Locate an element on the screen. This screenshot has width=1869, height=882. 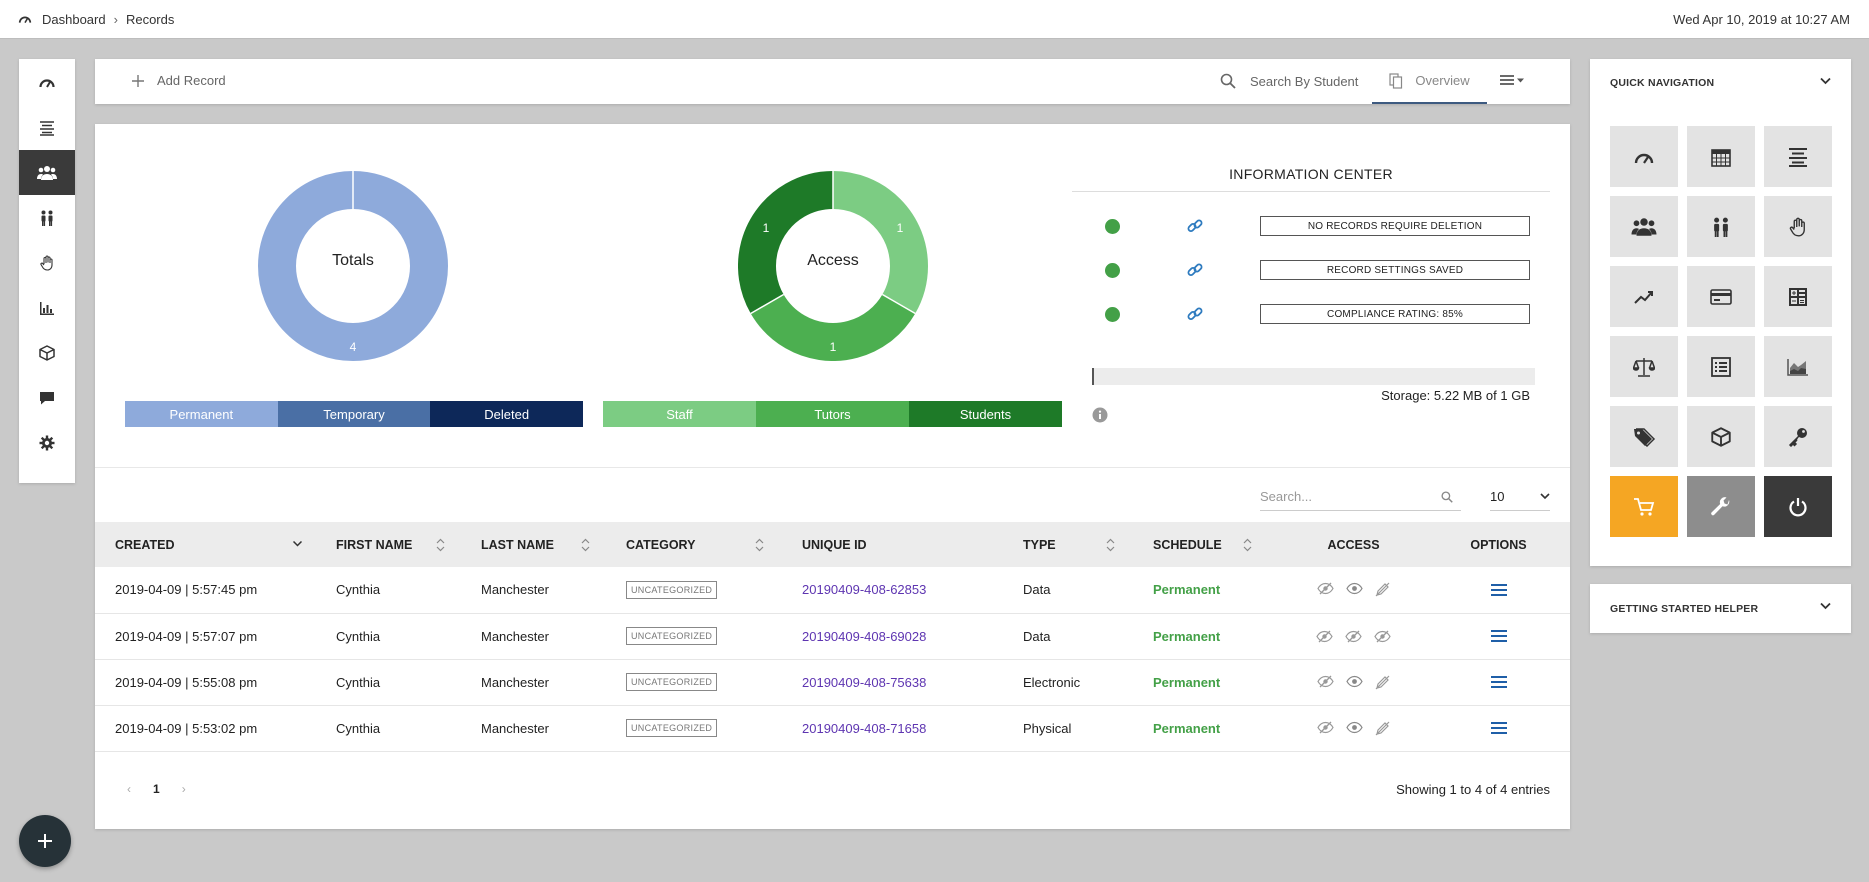
unique-id-link: 20190409-408-71658 is located at coordinates (864, 728).